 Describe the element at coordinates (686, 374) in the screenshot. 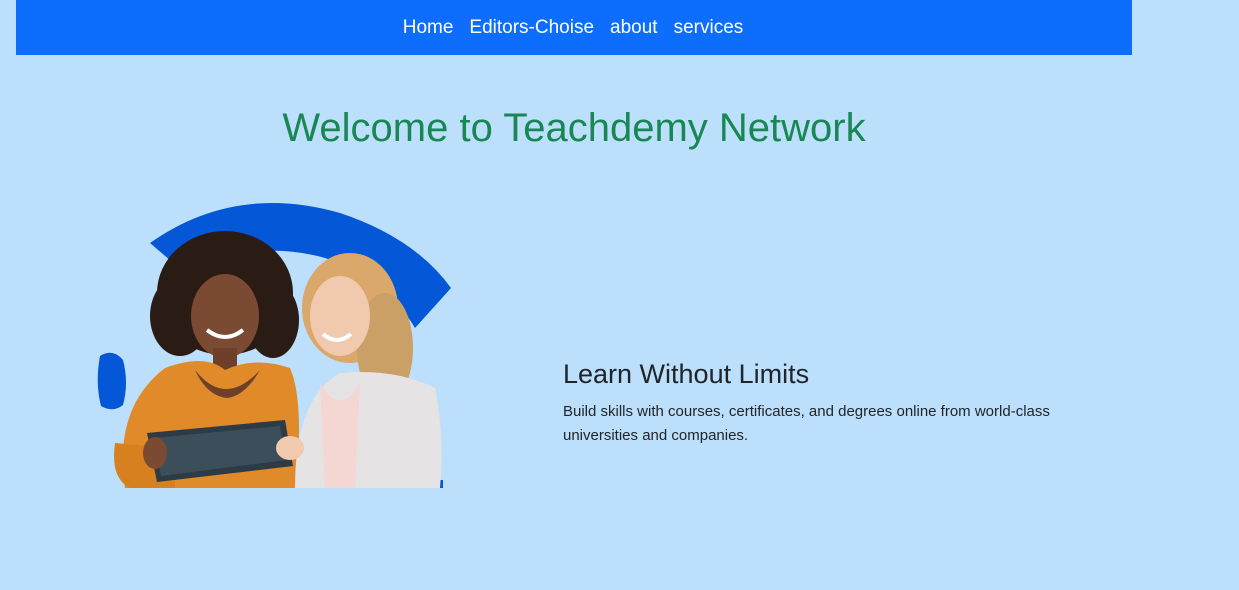

I see `hero-heading: Learn Without Limits` at that location.